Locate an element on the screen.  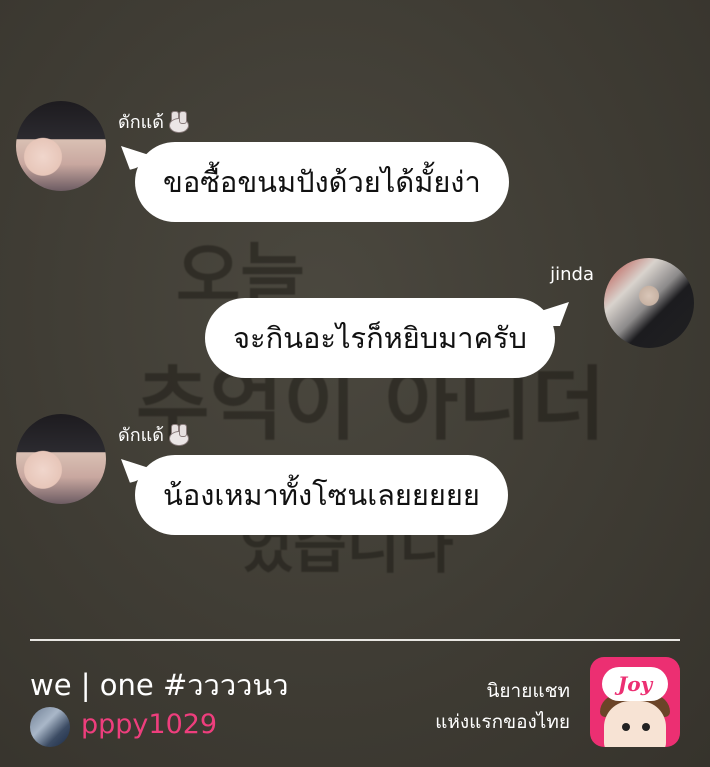
message-bubble: น้องเหมาทั้งโซนเลยยยยย is located at coordinates (321, 495).